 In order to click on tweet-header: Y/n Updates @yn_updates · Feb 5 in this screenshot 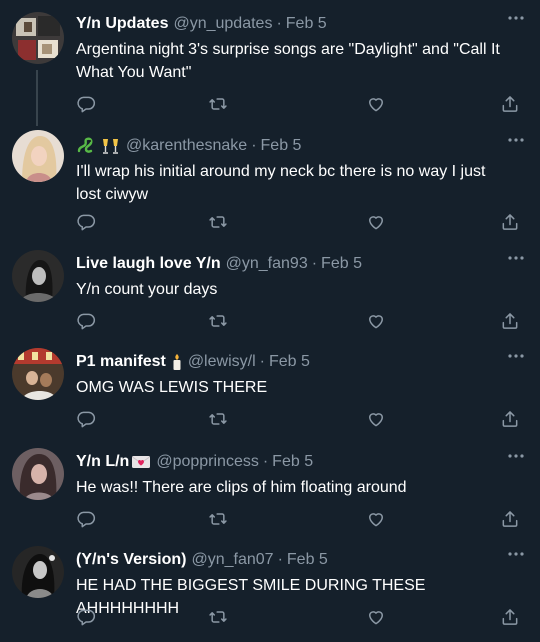, I will do `click(302, 24)`.